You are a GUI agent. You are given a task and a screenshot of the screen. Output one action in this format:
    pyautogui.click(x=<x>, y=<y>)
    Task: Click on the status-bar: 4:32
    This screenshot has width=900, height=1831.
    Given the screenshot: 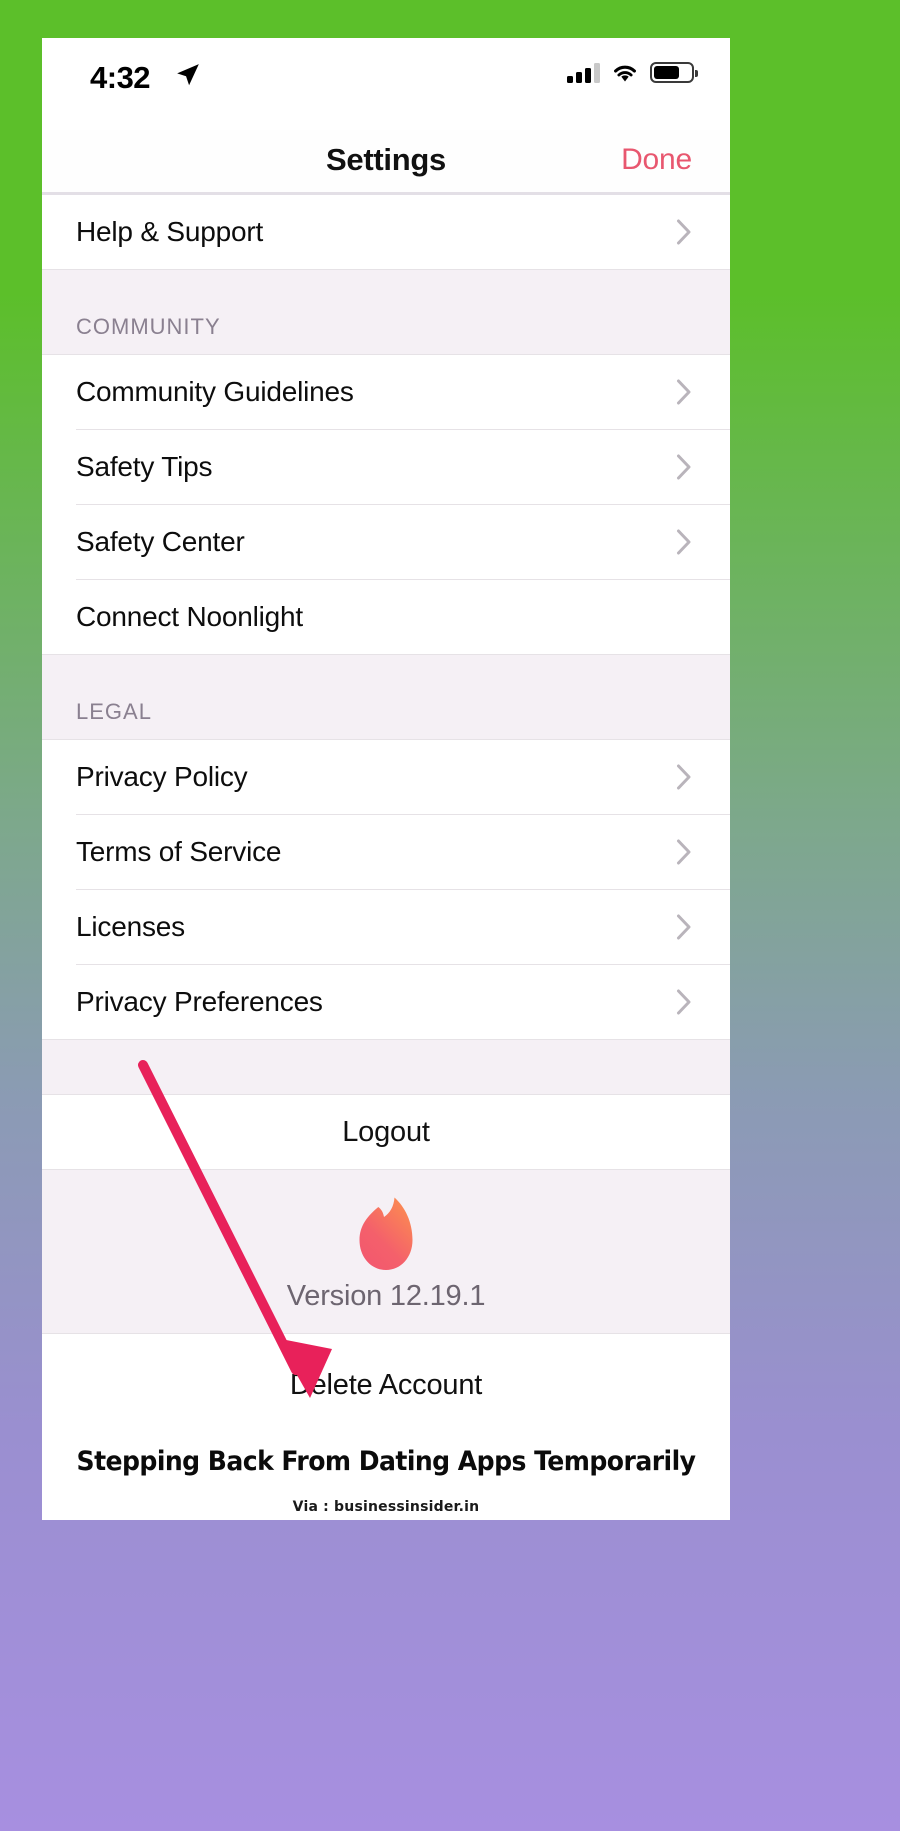 What is the action you would take?
    pyautogui.click(x=386, y=84)
    